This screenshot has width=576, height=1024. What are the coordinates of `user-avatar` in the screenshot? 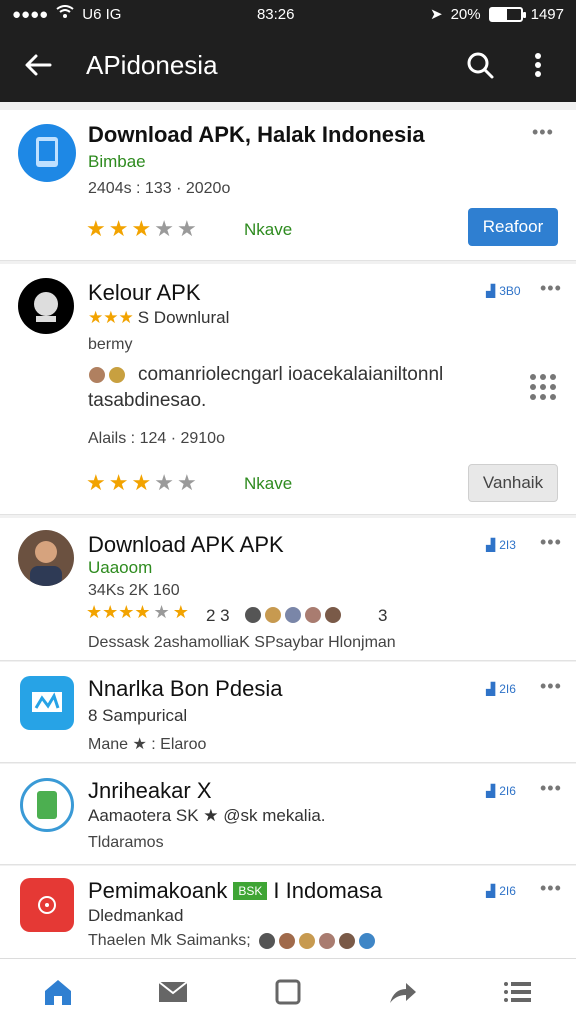 It's located at (46, 558).